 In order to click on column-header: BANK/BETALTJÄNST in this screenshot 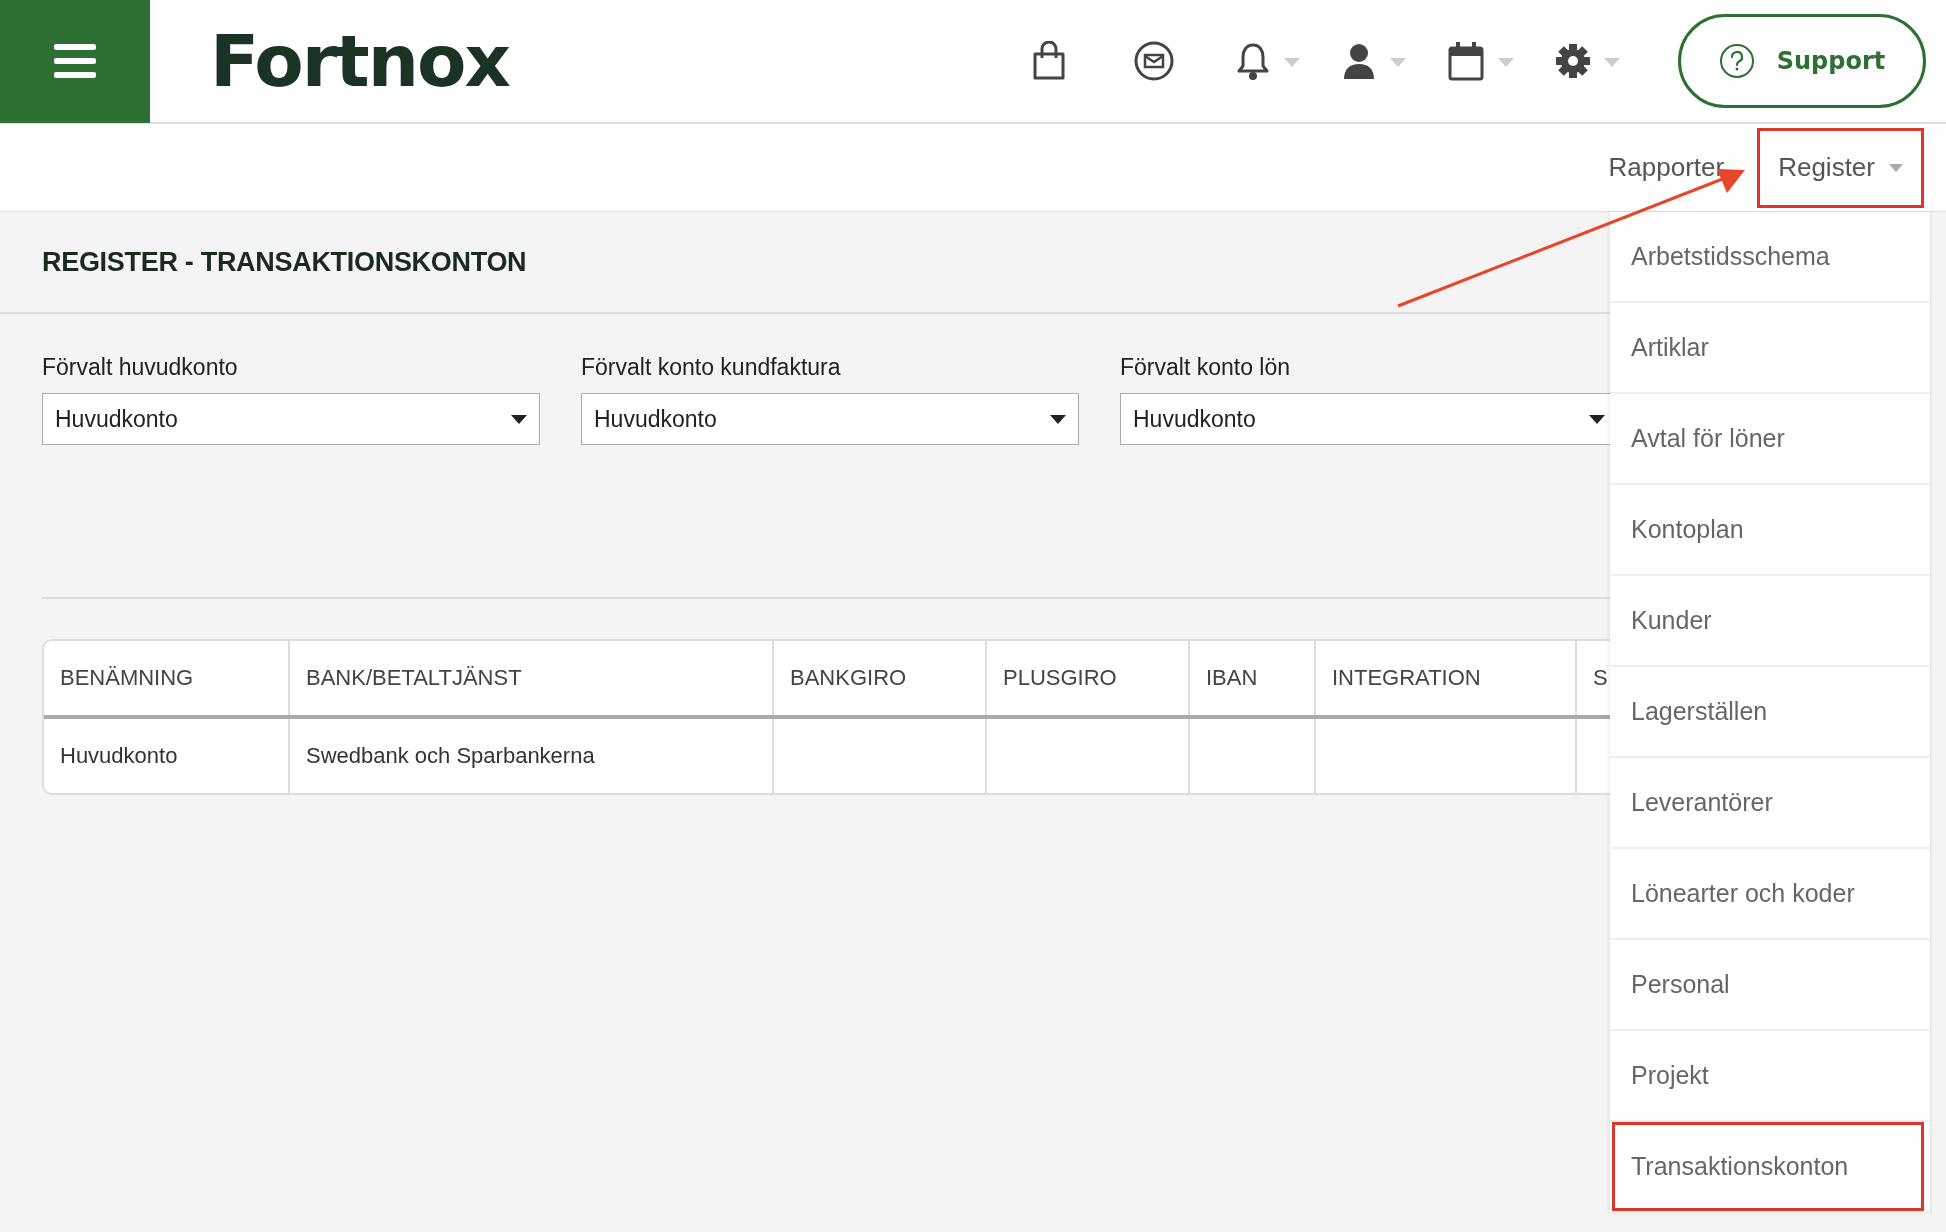, I will do `click(532, 678)`.